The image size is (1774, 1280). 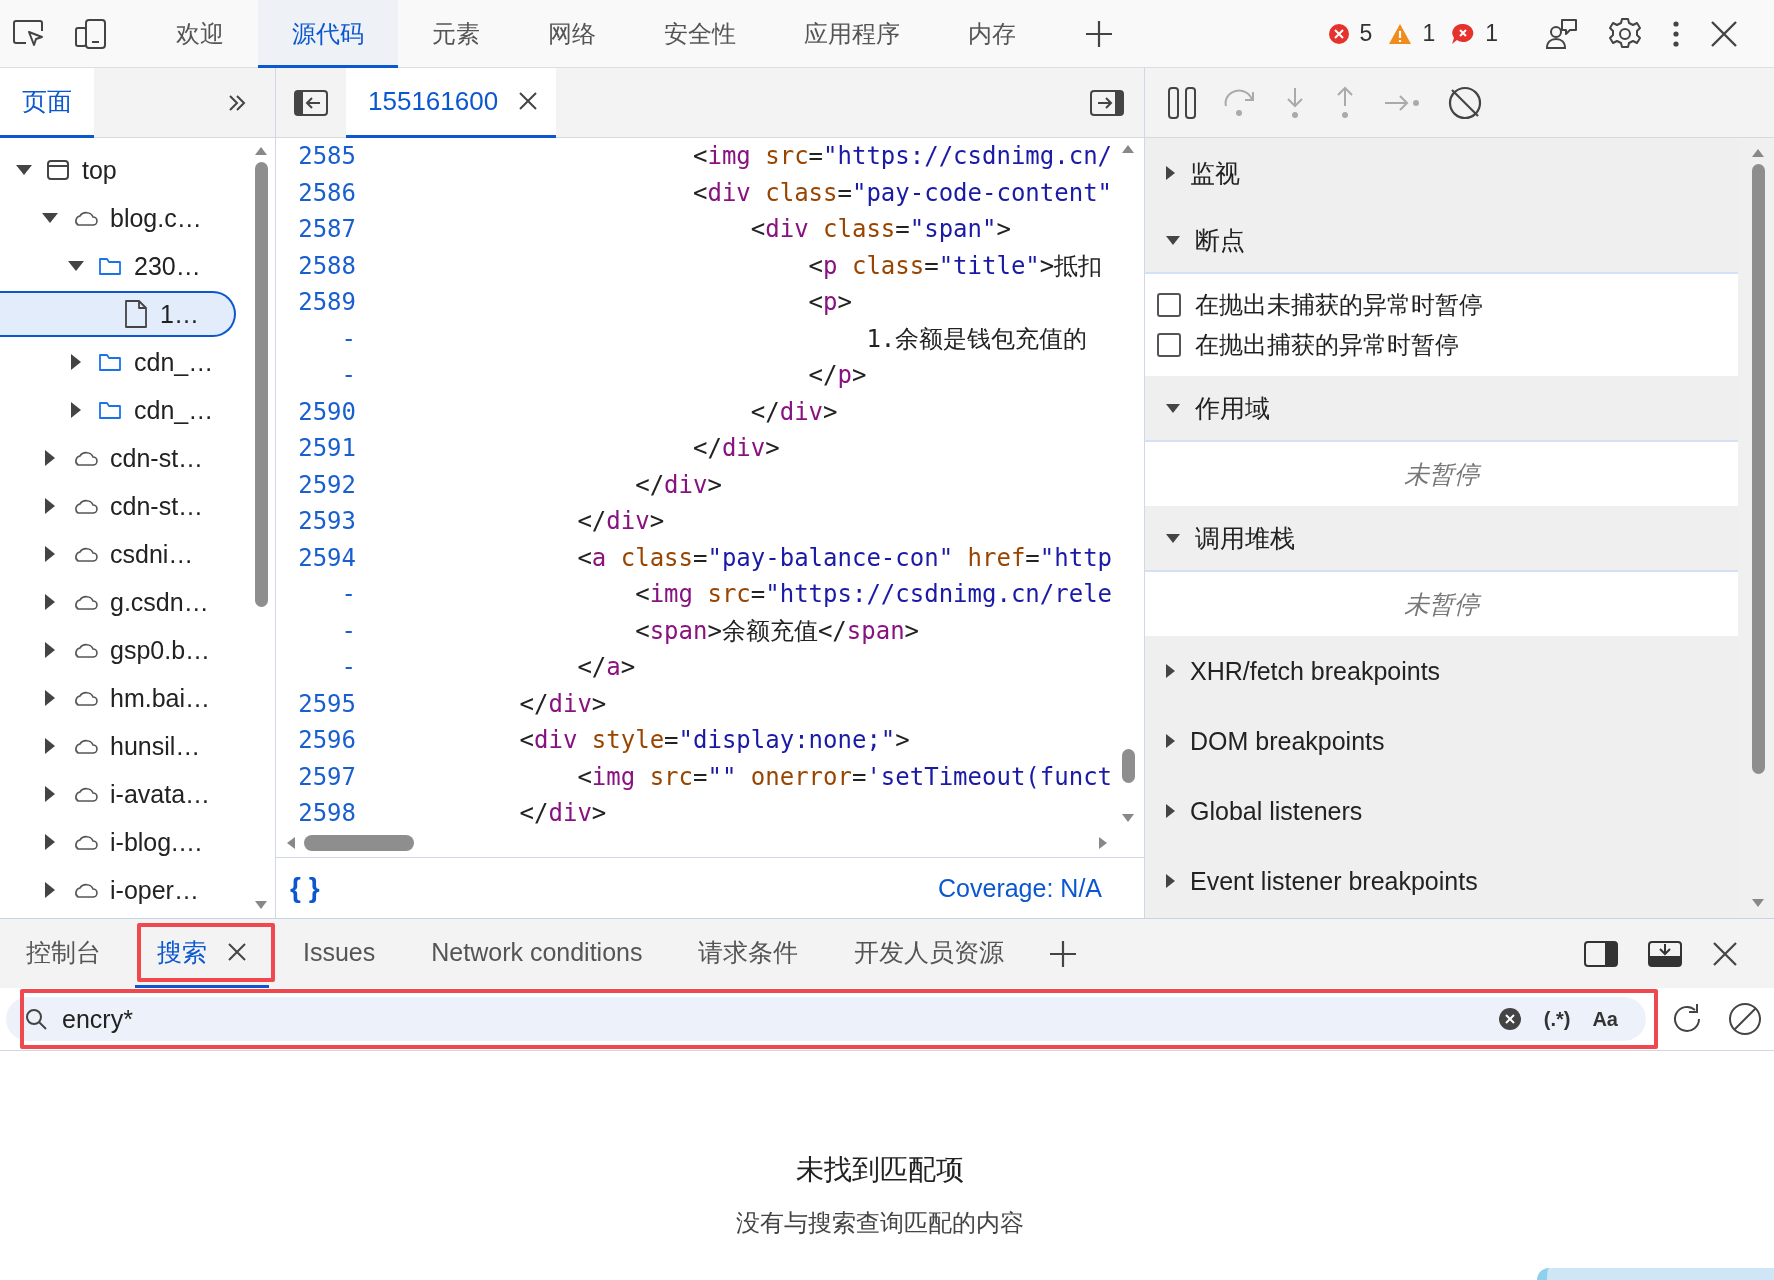 What do you see at coordinates (929, 953) in the screenshot?
I see `drawer-tab: 开发人员资源` at bounding box center [929, 953].